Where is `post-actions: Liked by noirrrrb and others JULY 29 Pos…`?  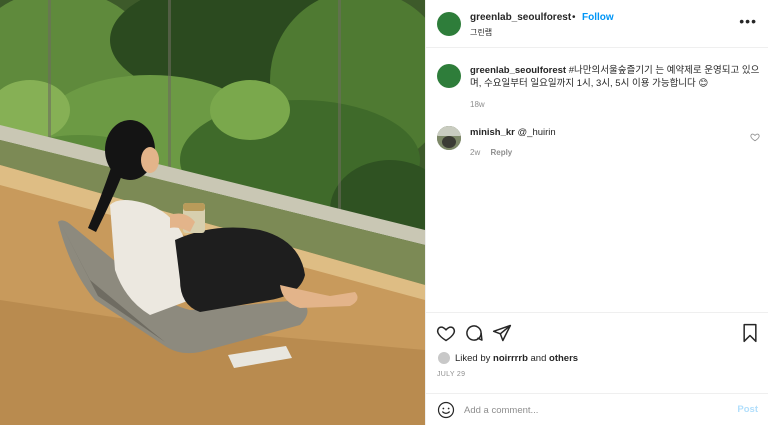
post-actions: Liked by noirrrrb and others JULY 29 Pos… is located at coordinates (597, 368).